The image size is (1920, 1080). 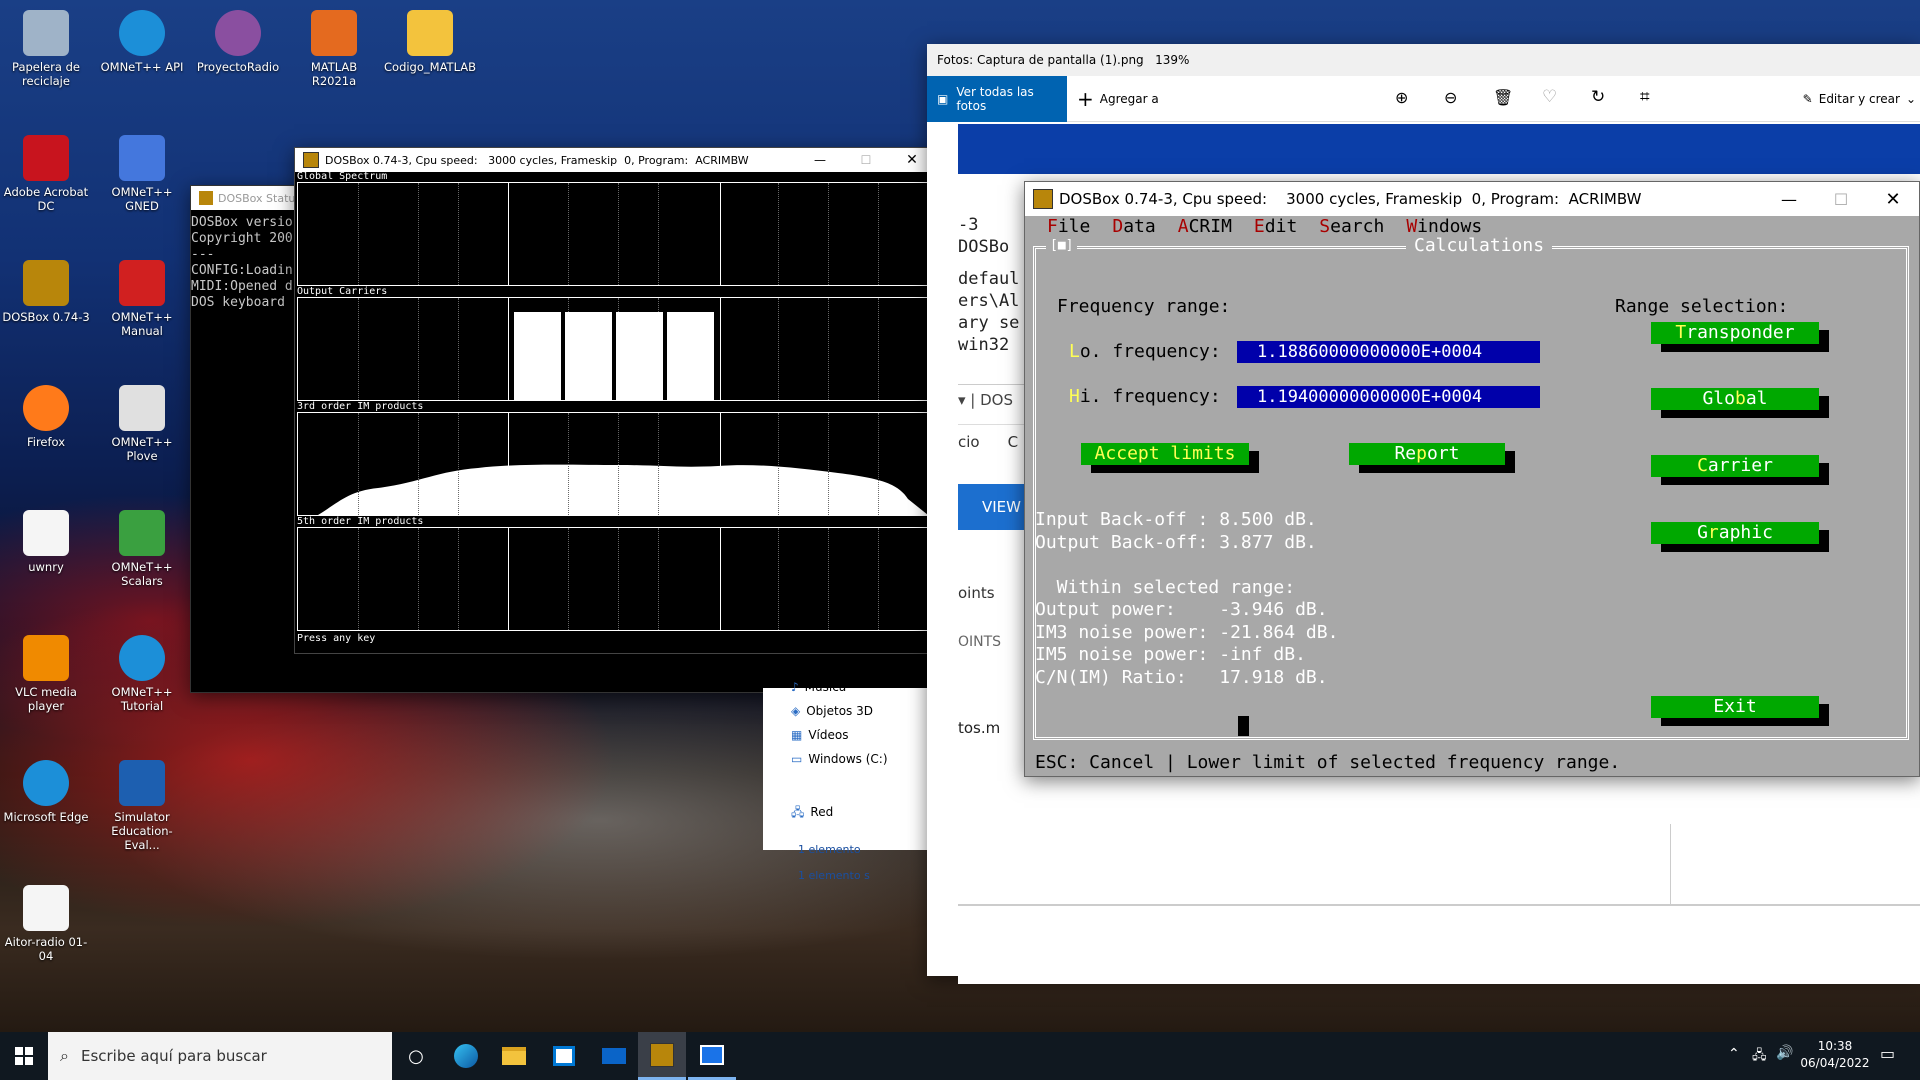 What do you see at coordinates (466, 1056) in the screenshot?
I see `edge-taskbar-icon` at bounding box center [466, 1056].